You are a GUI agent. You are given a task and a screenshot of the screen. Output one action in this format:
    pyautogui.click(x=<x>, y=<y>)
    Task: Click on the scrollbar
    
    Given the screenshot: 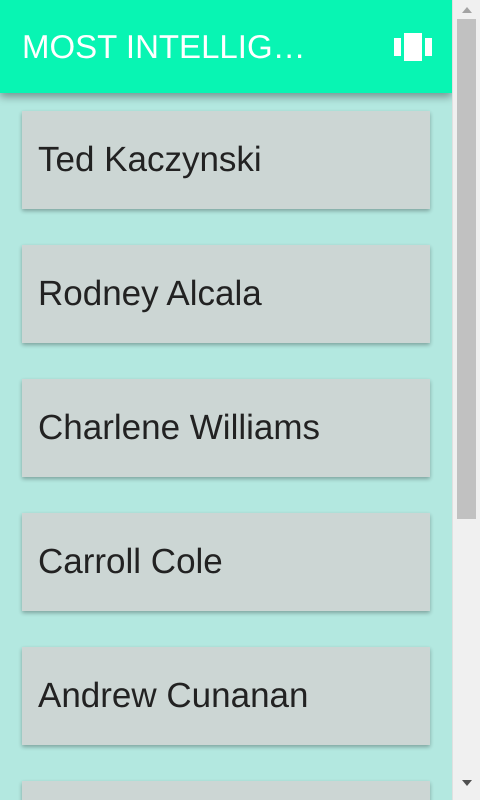 What is the action you would take?
    pyautogui.click(x=466, y=400)
    